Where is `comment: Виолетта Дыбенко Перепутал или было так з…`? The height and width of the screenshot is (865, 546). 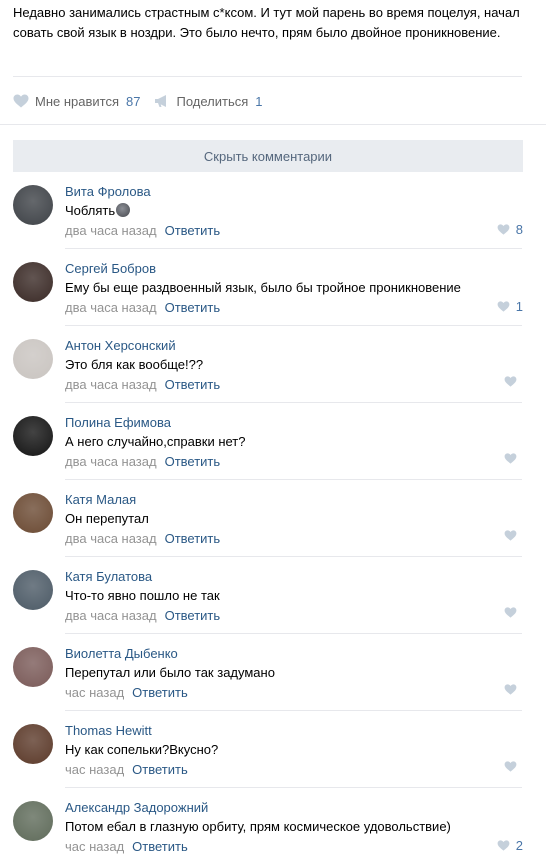
comment: Виолетта Дыбенко Перепутал или было так з… is located at coordinates (273, 672).